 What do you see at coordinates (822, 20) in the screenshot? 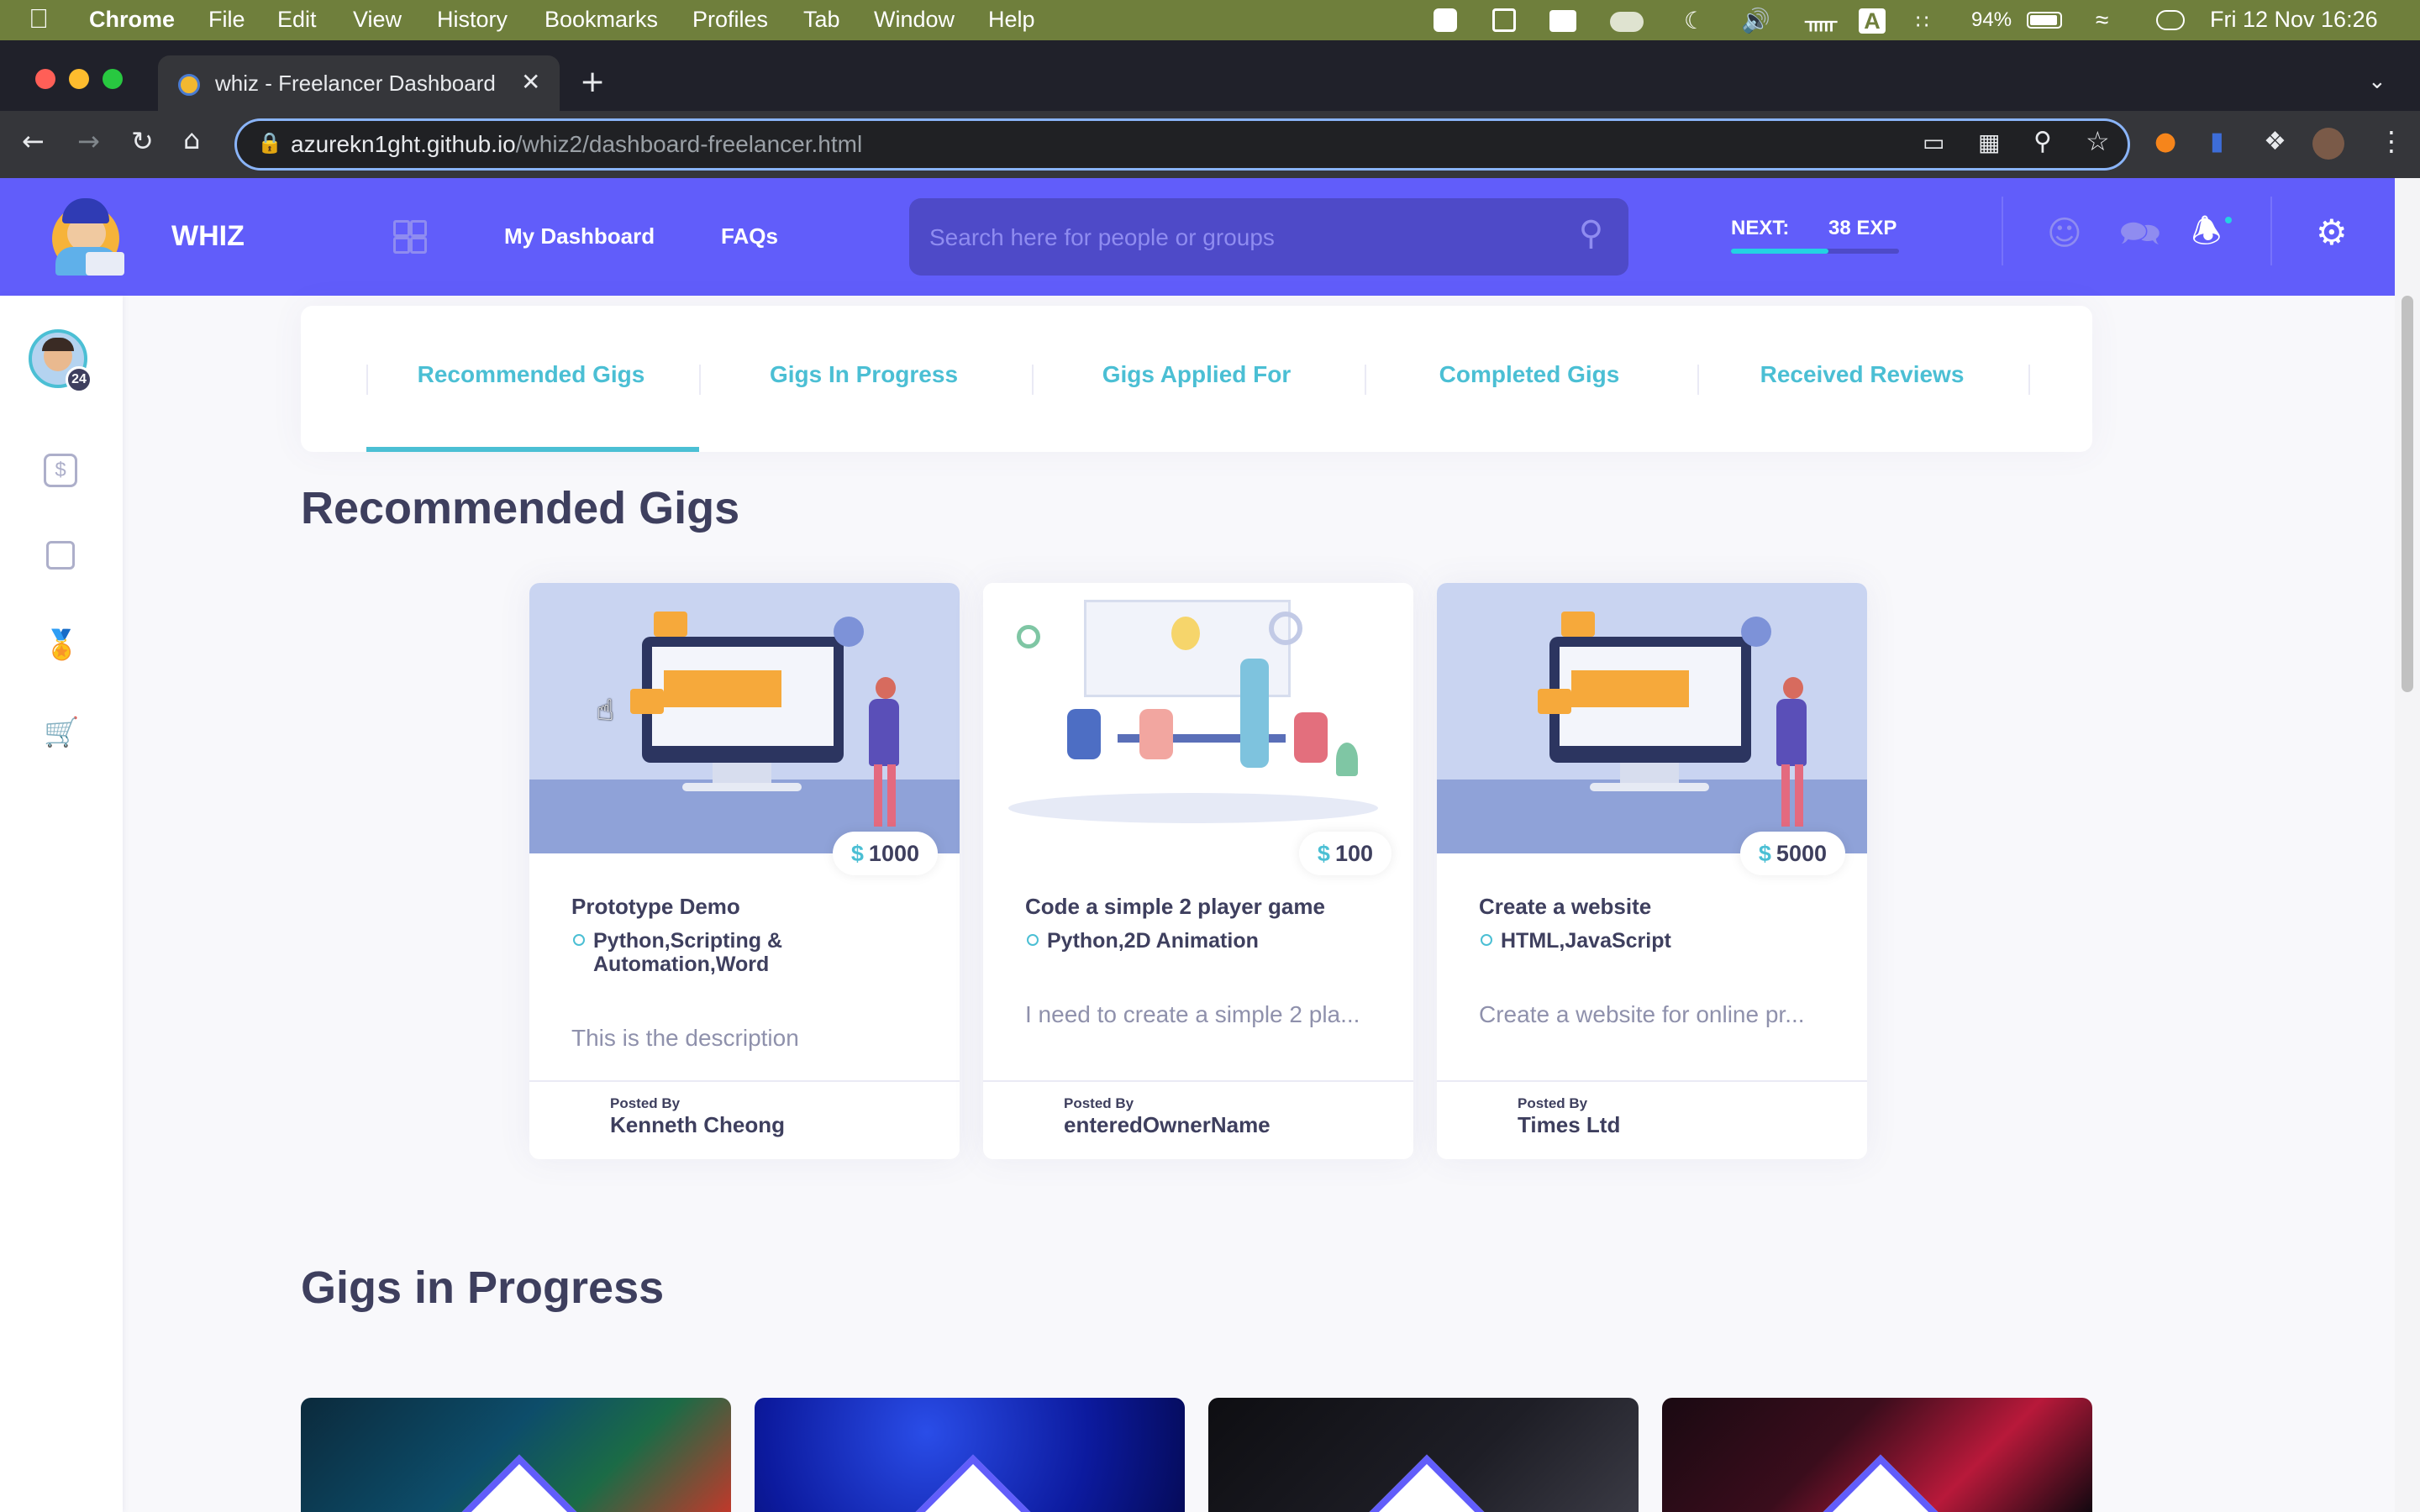
I see `menu-tab: Tab` at bounding box center [822, 20].